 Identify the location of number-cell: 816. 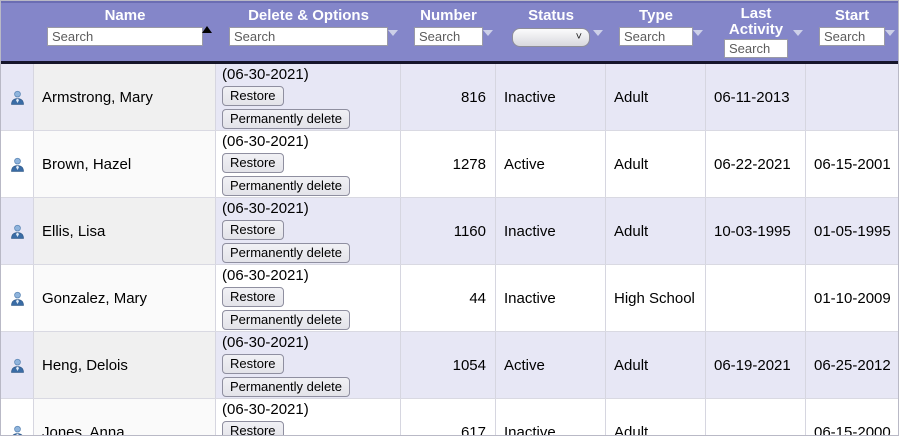
(448, 97).